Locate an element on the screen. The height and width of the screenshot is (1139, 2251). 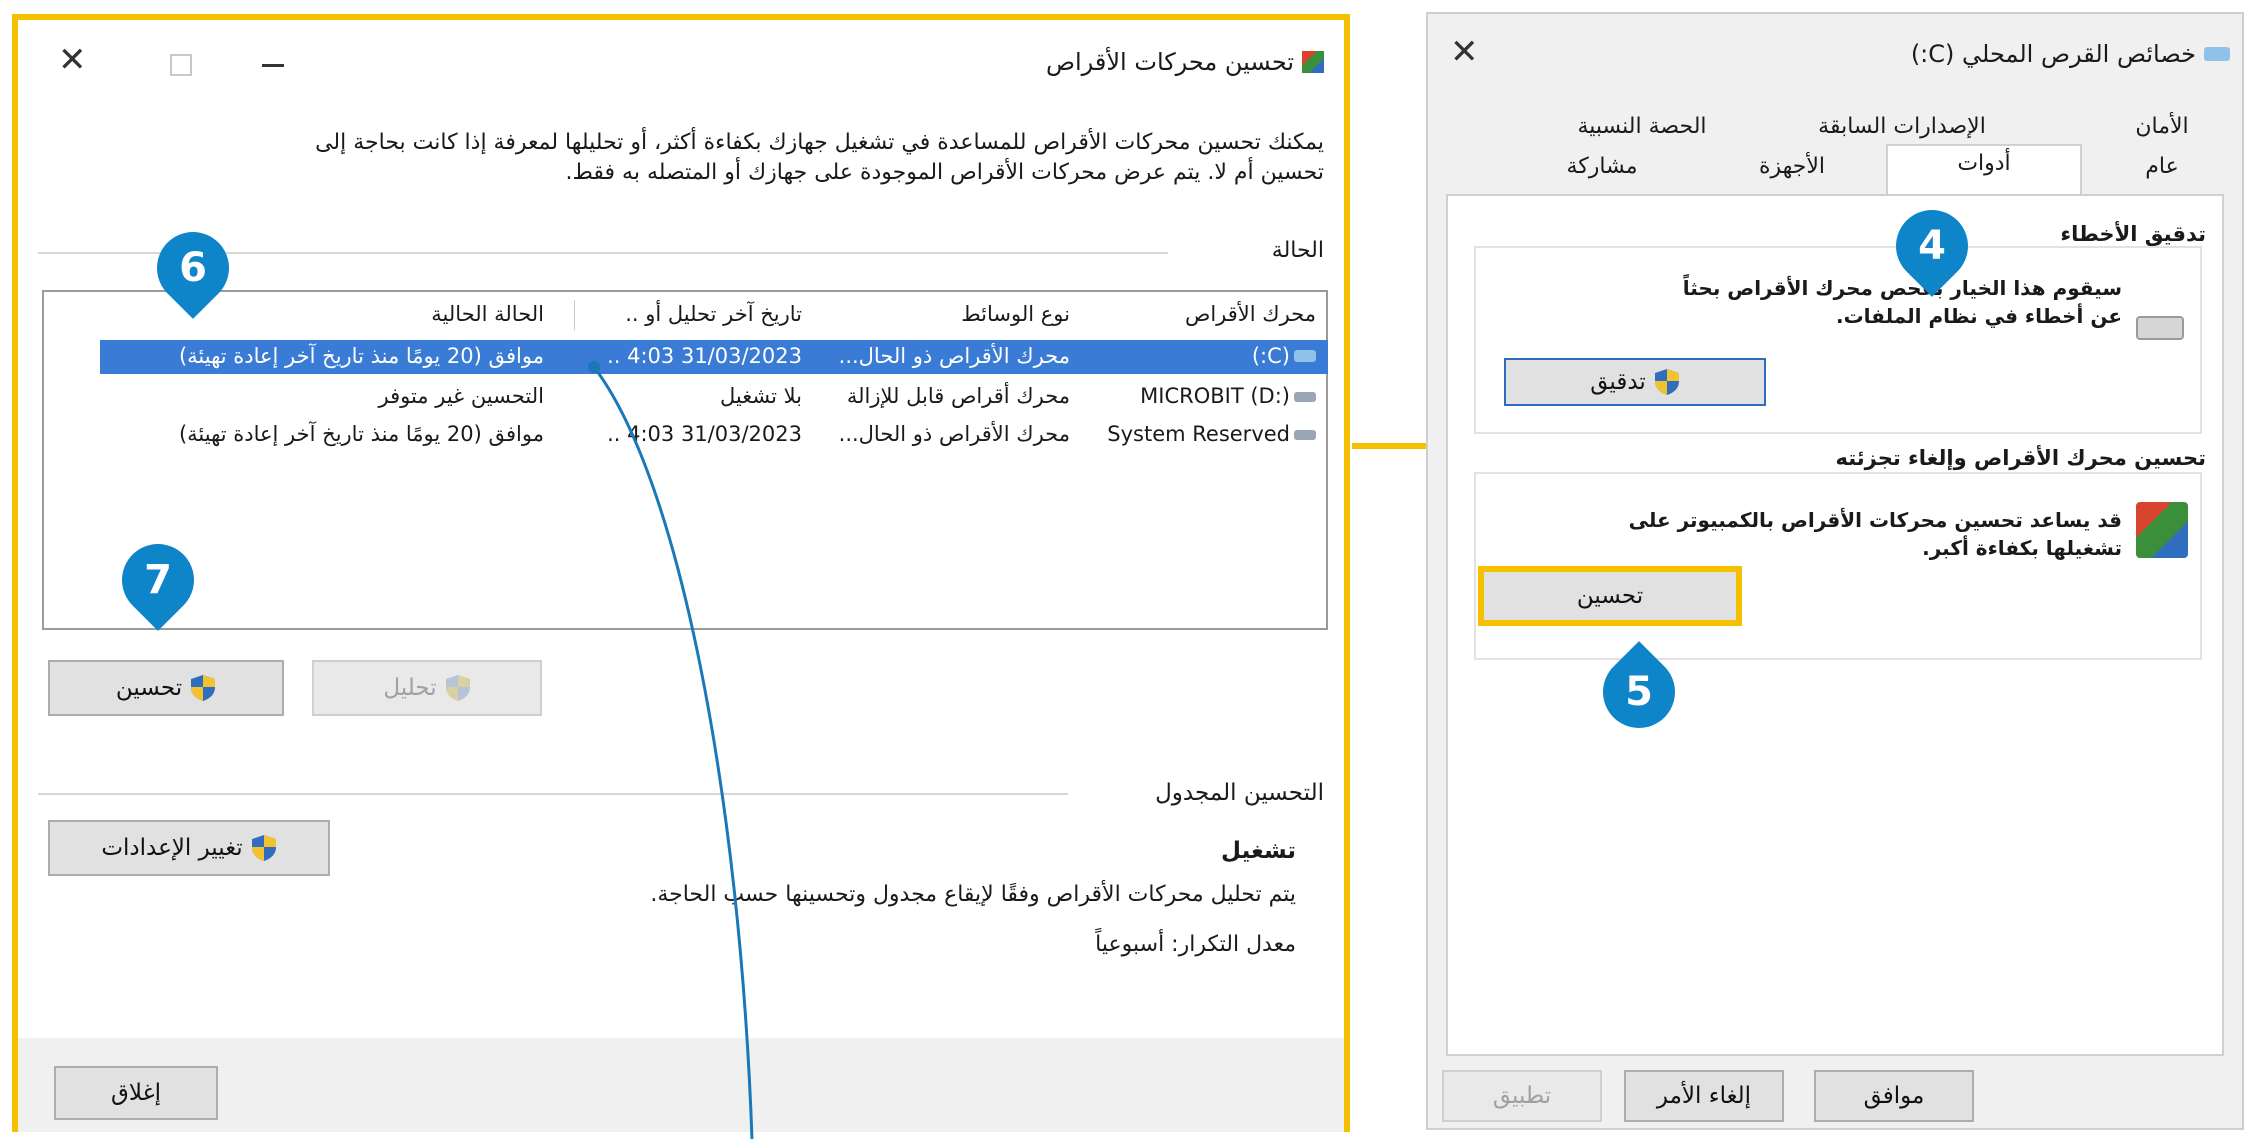
properties-title-bar: خصائص القرص المحلي (C:) is located at coordinates (2070, 54).